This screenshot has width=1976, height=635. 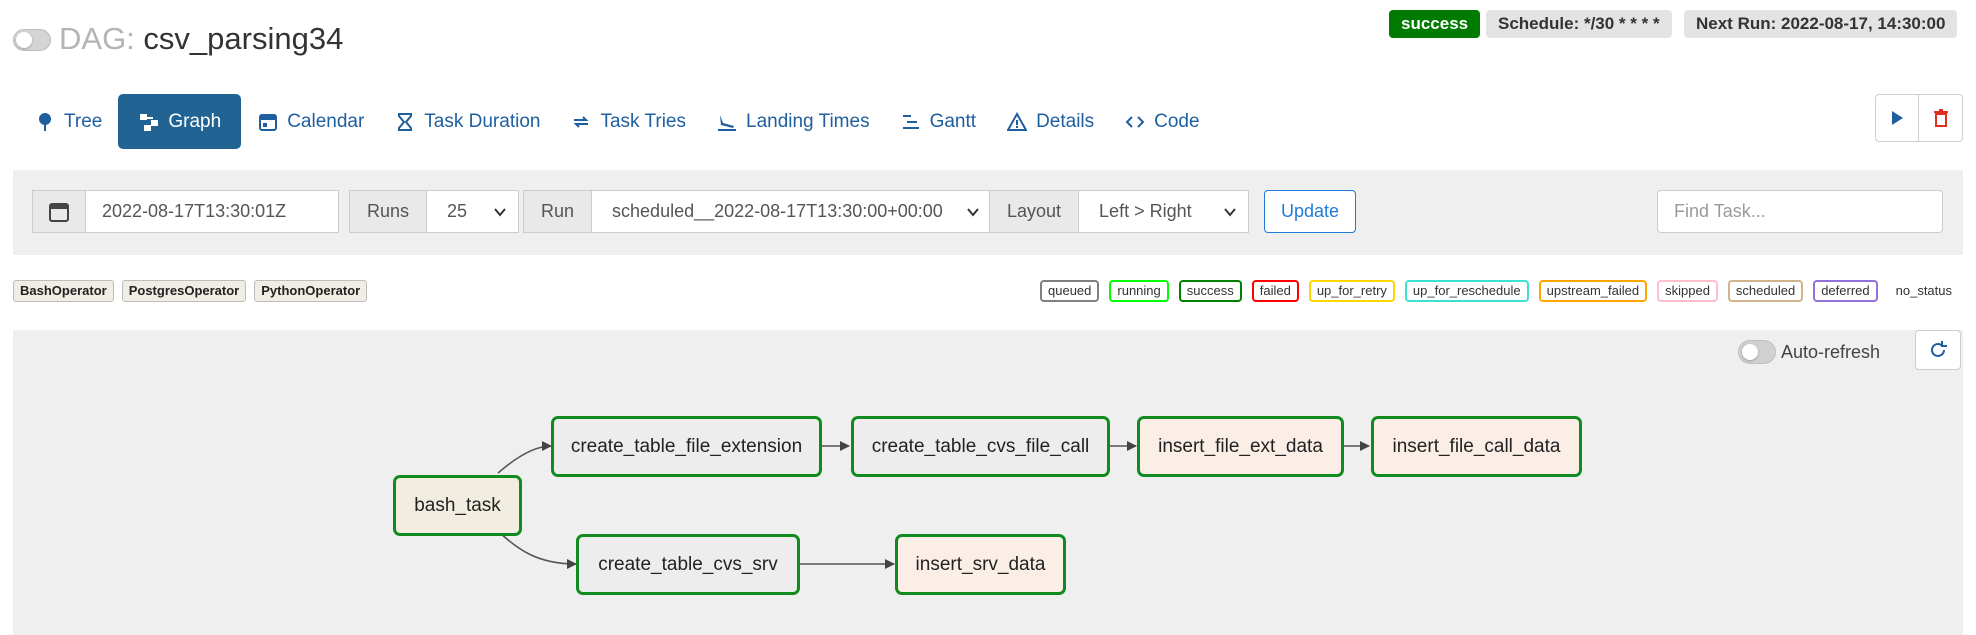 I want to click on base-date-group: 2022-08-17T13:30:01Z, so click(x=185, y=211).